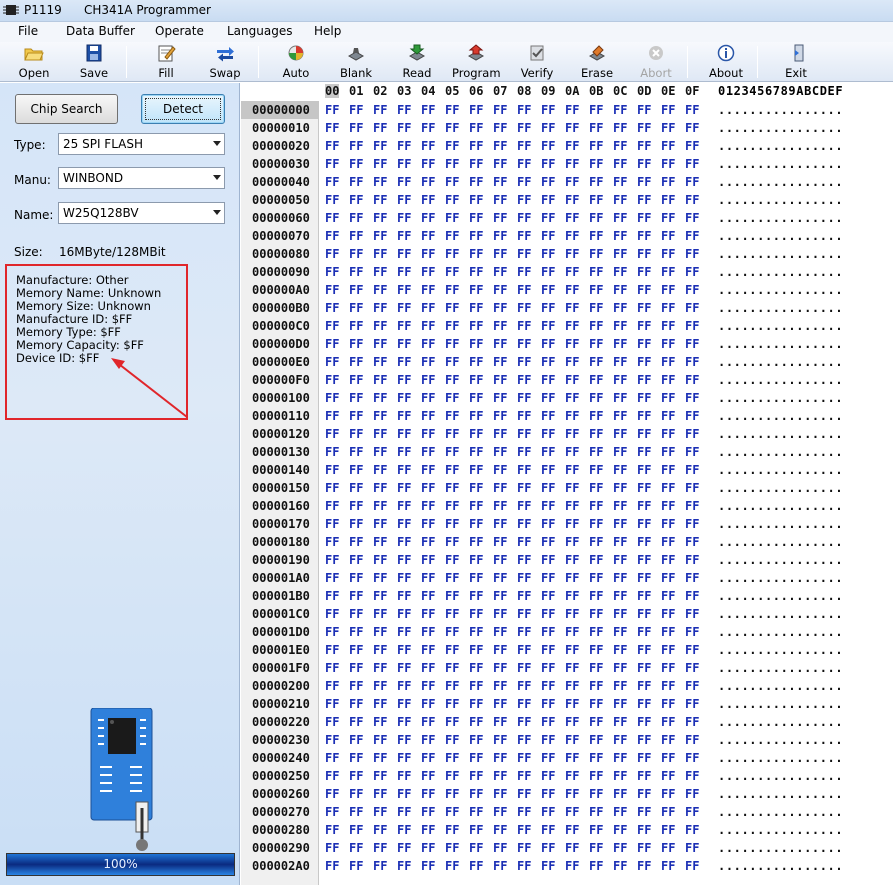  What do you see at coordinates (225, 62) in the screenshot?
I see `swap-button: Swap` at bounding box center [225, 62].